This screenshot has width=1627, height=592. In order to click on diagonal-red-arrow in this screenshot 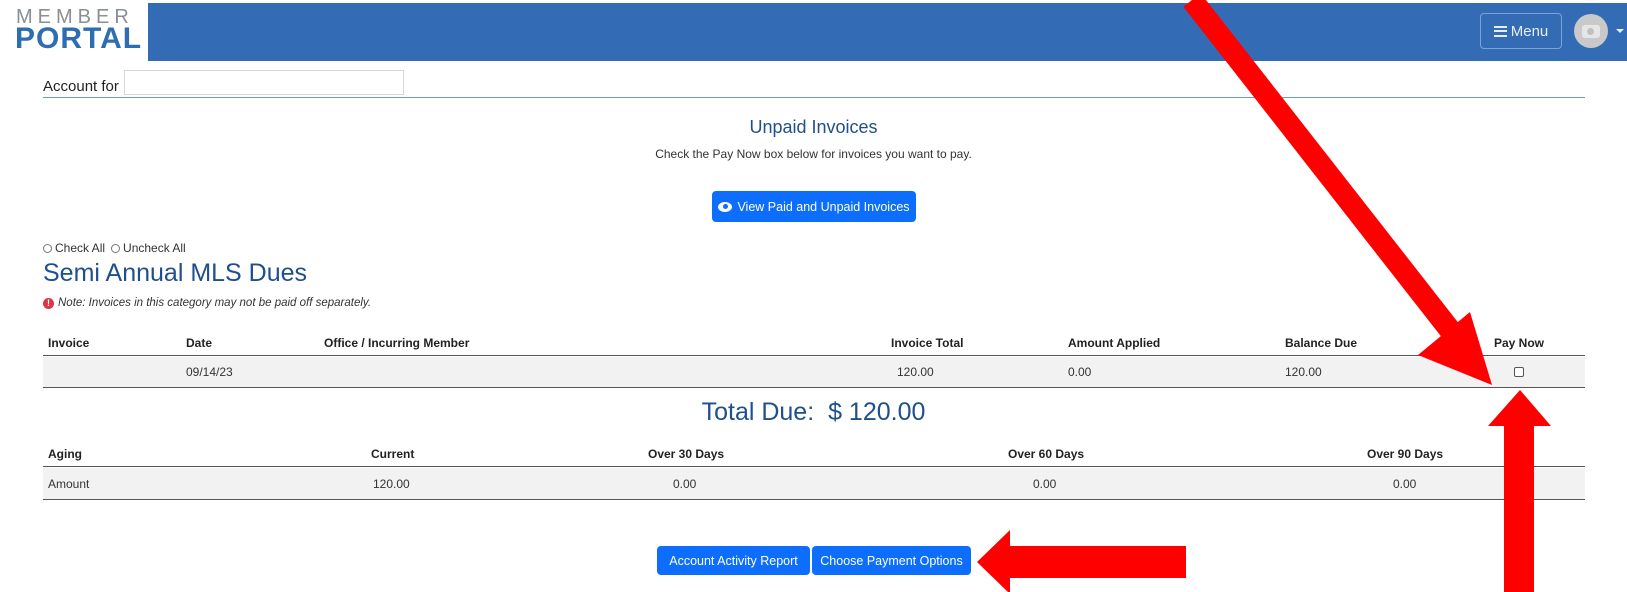, I will do `click(1337, 192)`.